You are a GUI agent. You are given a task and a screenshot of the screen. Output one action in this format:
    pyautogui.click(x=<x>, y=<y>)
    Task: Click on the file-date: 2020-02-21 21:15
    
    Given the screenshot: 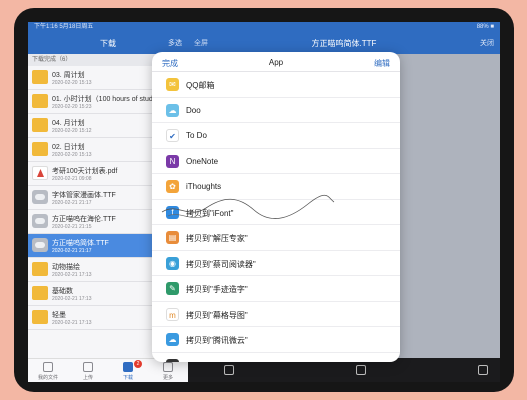 What is the action you would take?
    pyautogui.click(x=72, y=227)
    